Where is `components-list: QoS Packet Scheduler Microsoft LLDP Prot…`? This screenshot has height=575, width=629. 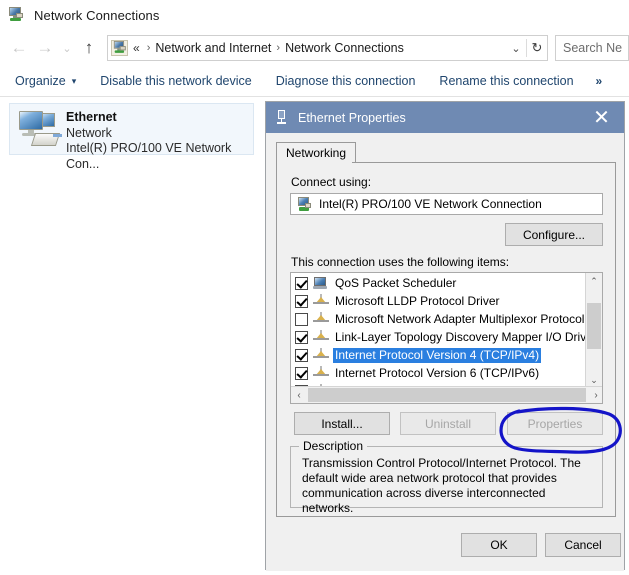 components-list: QoS Packet Scheduler Microsoft LLDP Prot… is located at coordinates (446, 338).